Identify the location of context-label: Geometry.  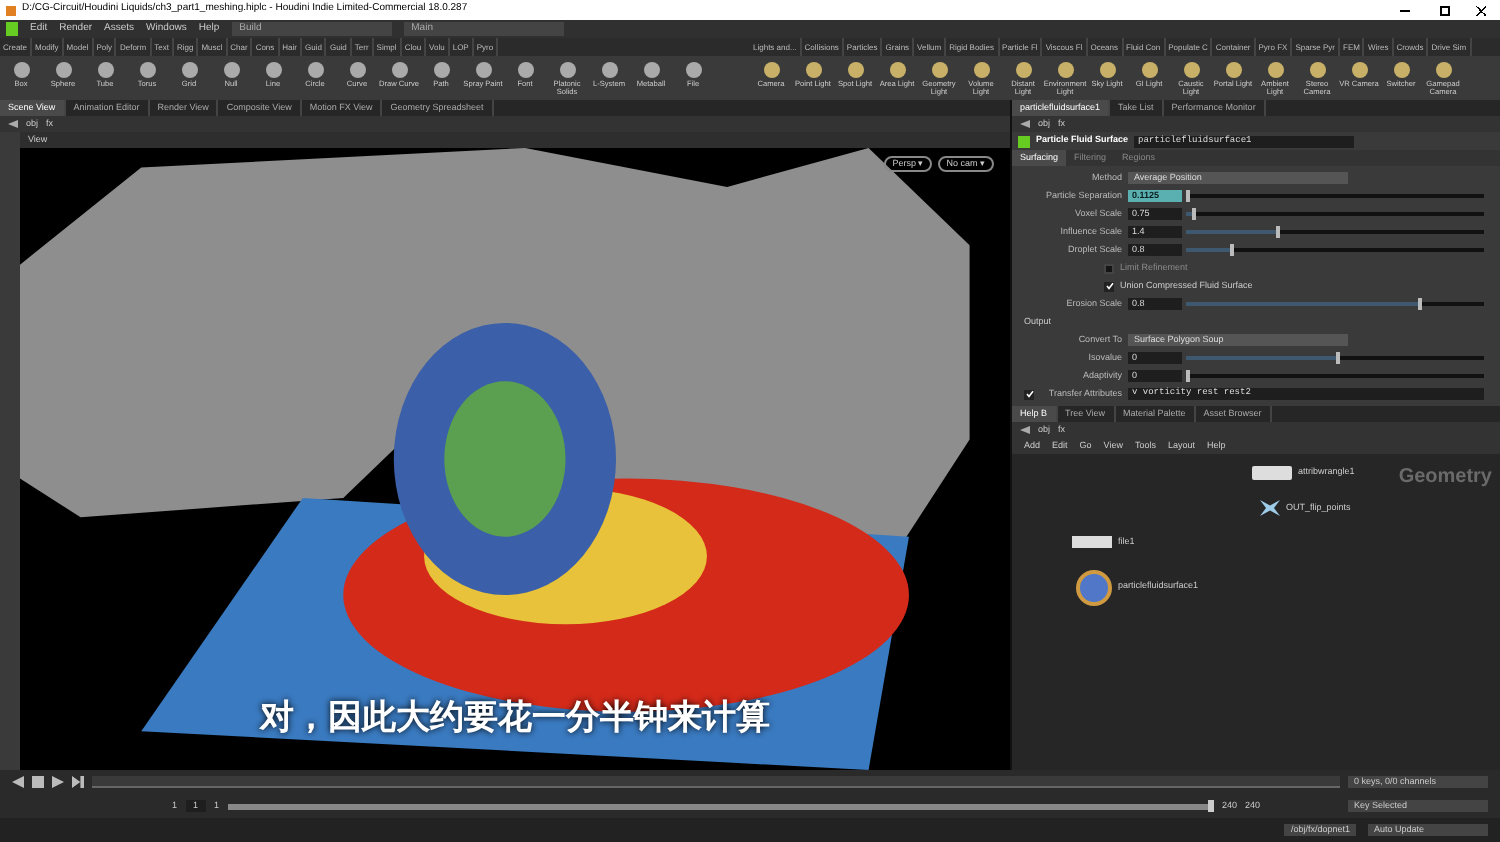
(1445, 478).